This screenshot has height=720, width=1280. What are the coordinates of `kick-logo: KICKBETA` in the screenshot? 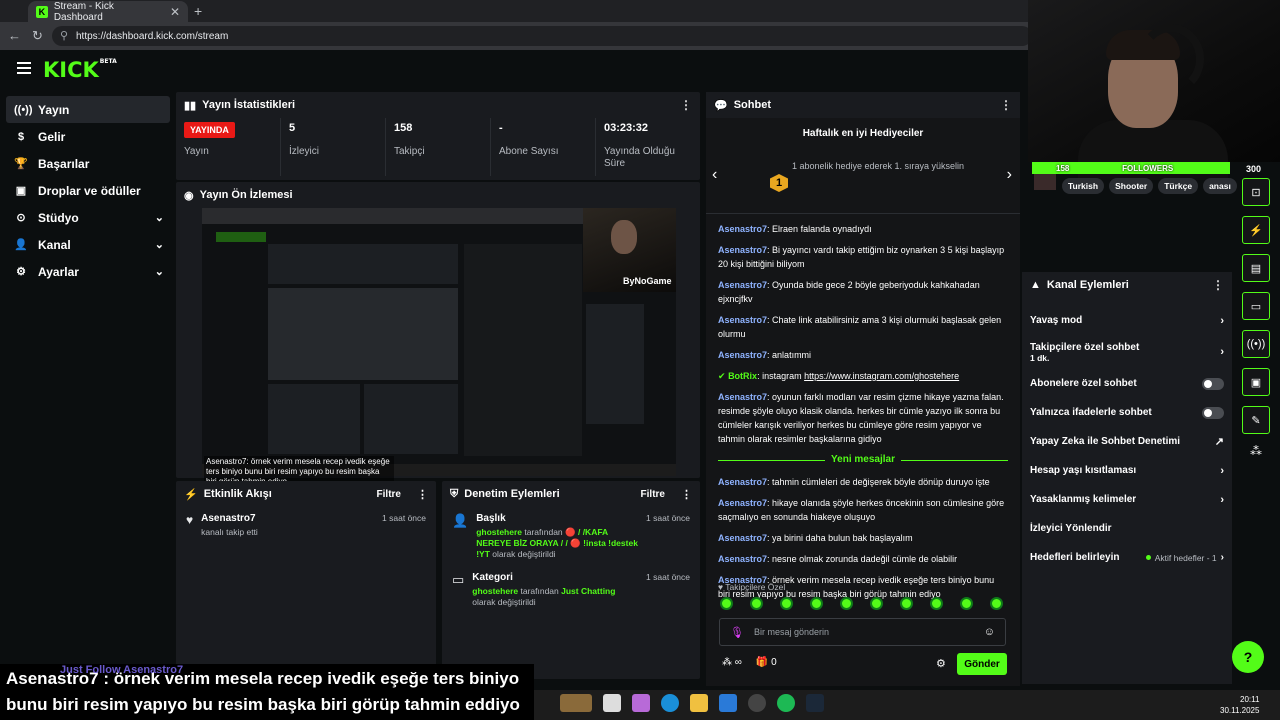 It's located at (80, 70).